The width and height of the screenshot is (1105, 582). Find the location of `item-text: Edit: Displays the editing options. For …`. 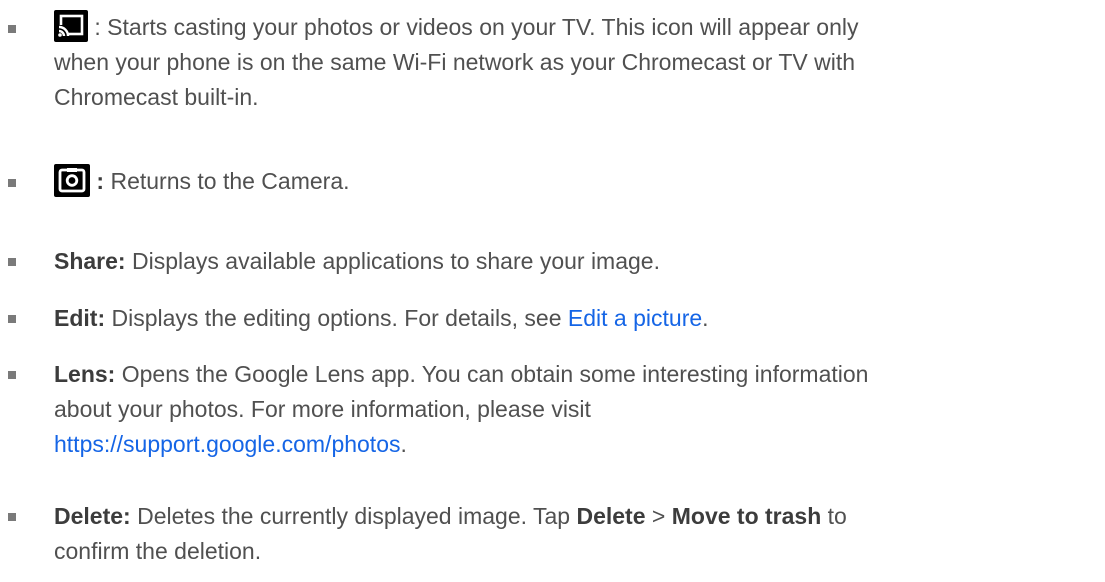

item-text: Edit: Displays the editing options. For … is located at coordinates (381, 318).